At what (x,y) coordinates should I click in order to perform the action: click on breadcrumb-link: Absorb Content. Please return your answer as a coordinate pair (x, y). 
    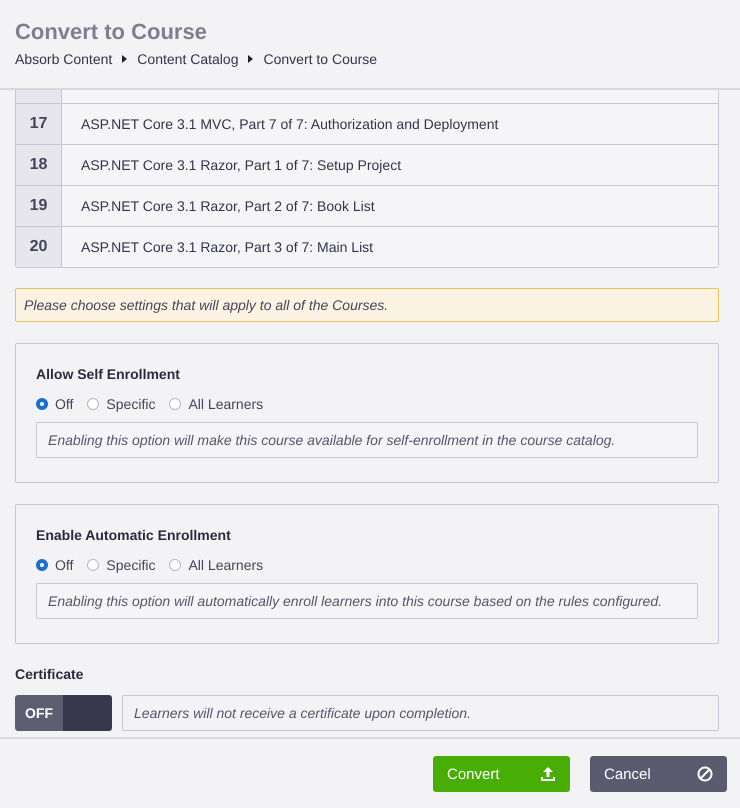
    Looking at the image, I should click on (63, 59).